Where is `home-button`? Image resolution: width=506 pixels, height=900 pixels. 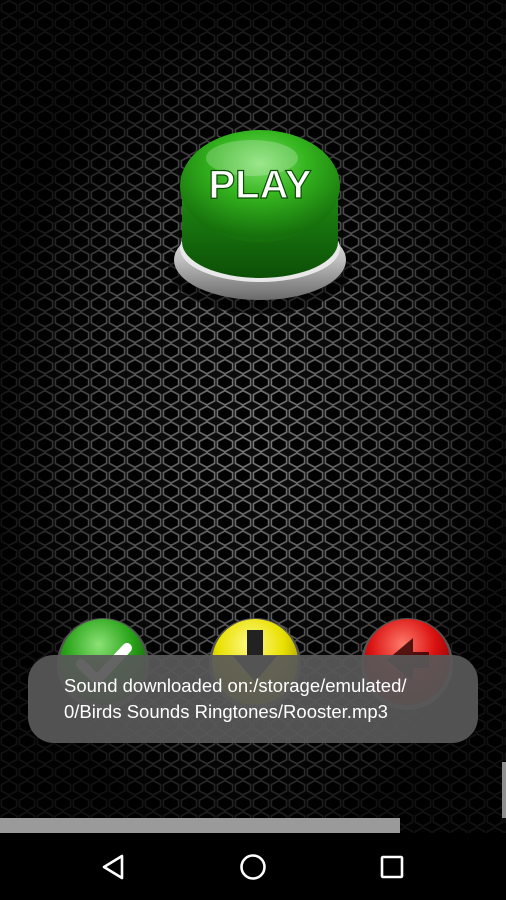 home-button is located at coordinates (253, 867).